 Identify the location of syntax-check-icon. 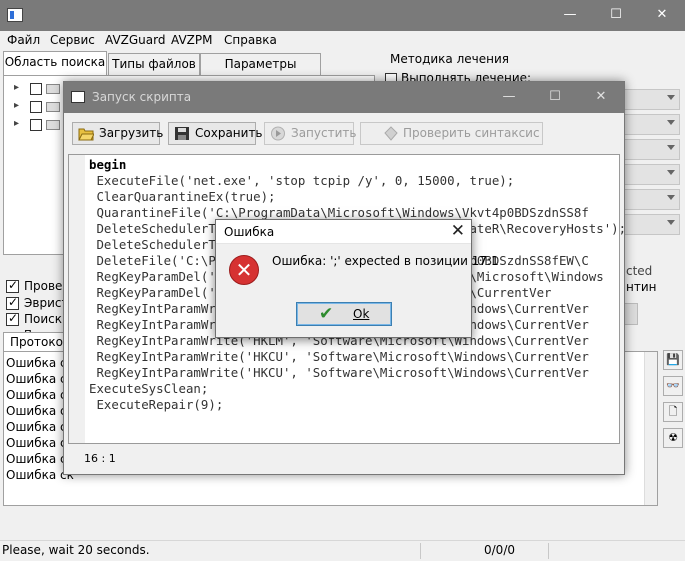
(391, 133).